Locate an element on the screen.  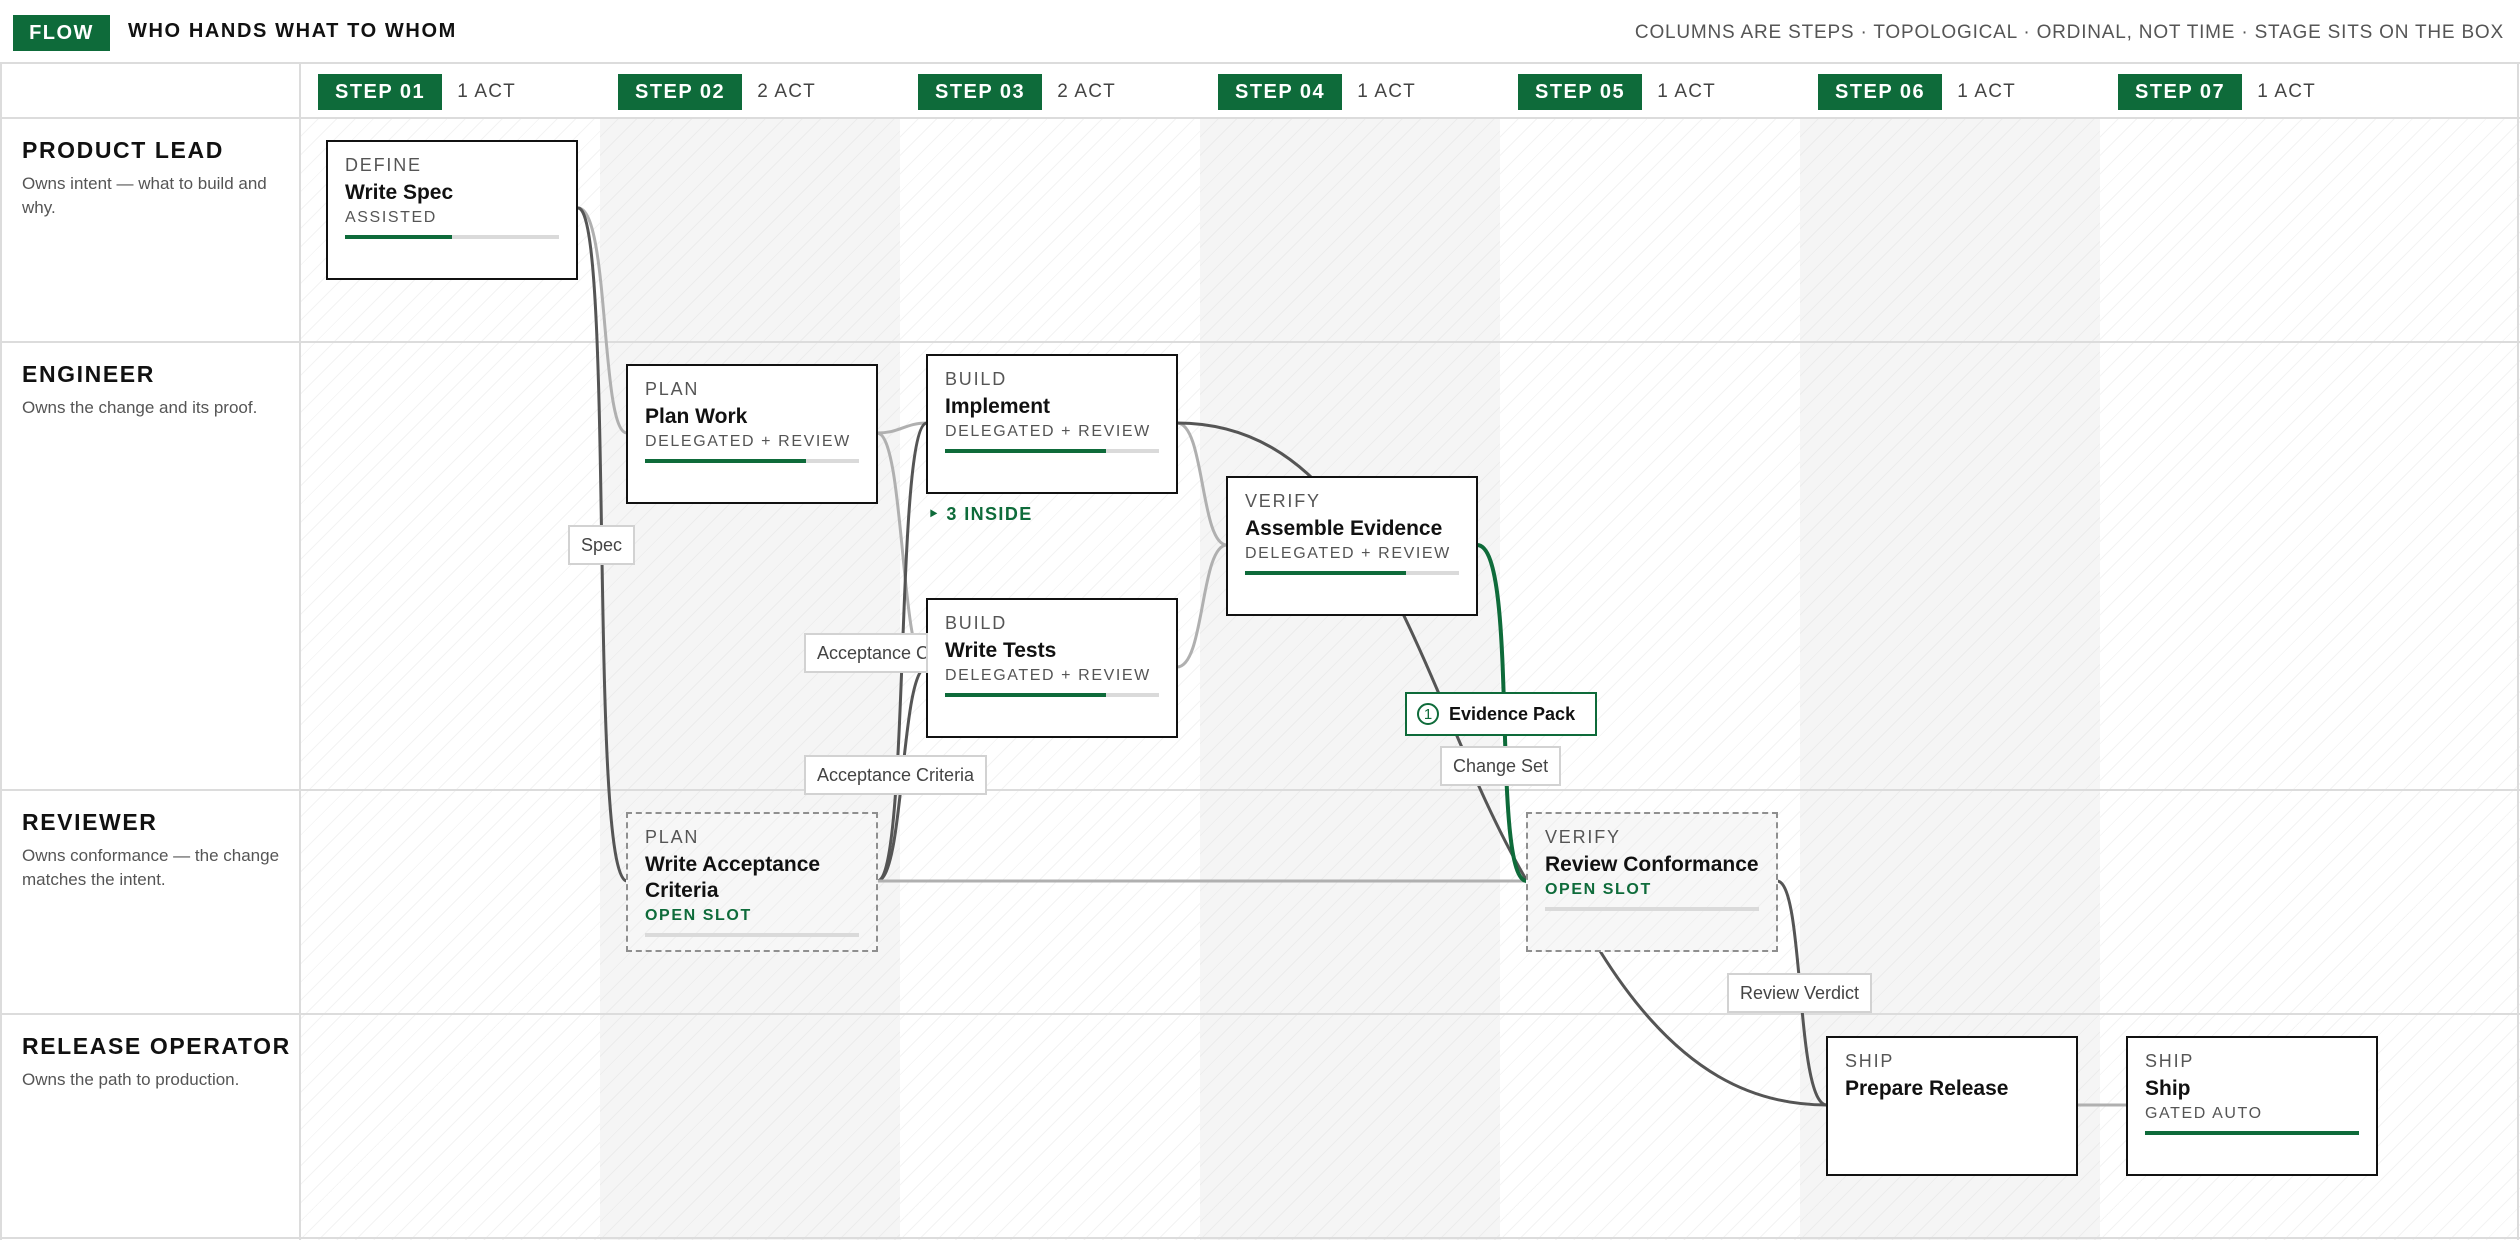
node-write-spec: DEFINE Write Spec ASSISTED is located at coordinates (452, 210).